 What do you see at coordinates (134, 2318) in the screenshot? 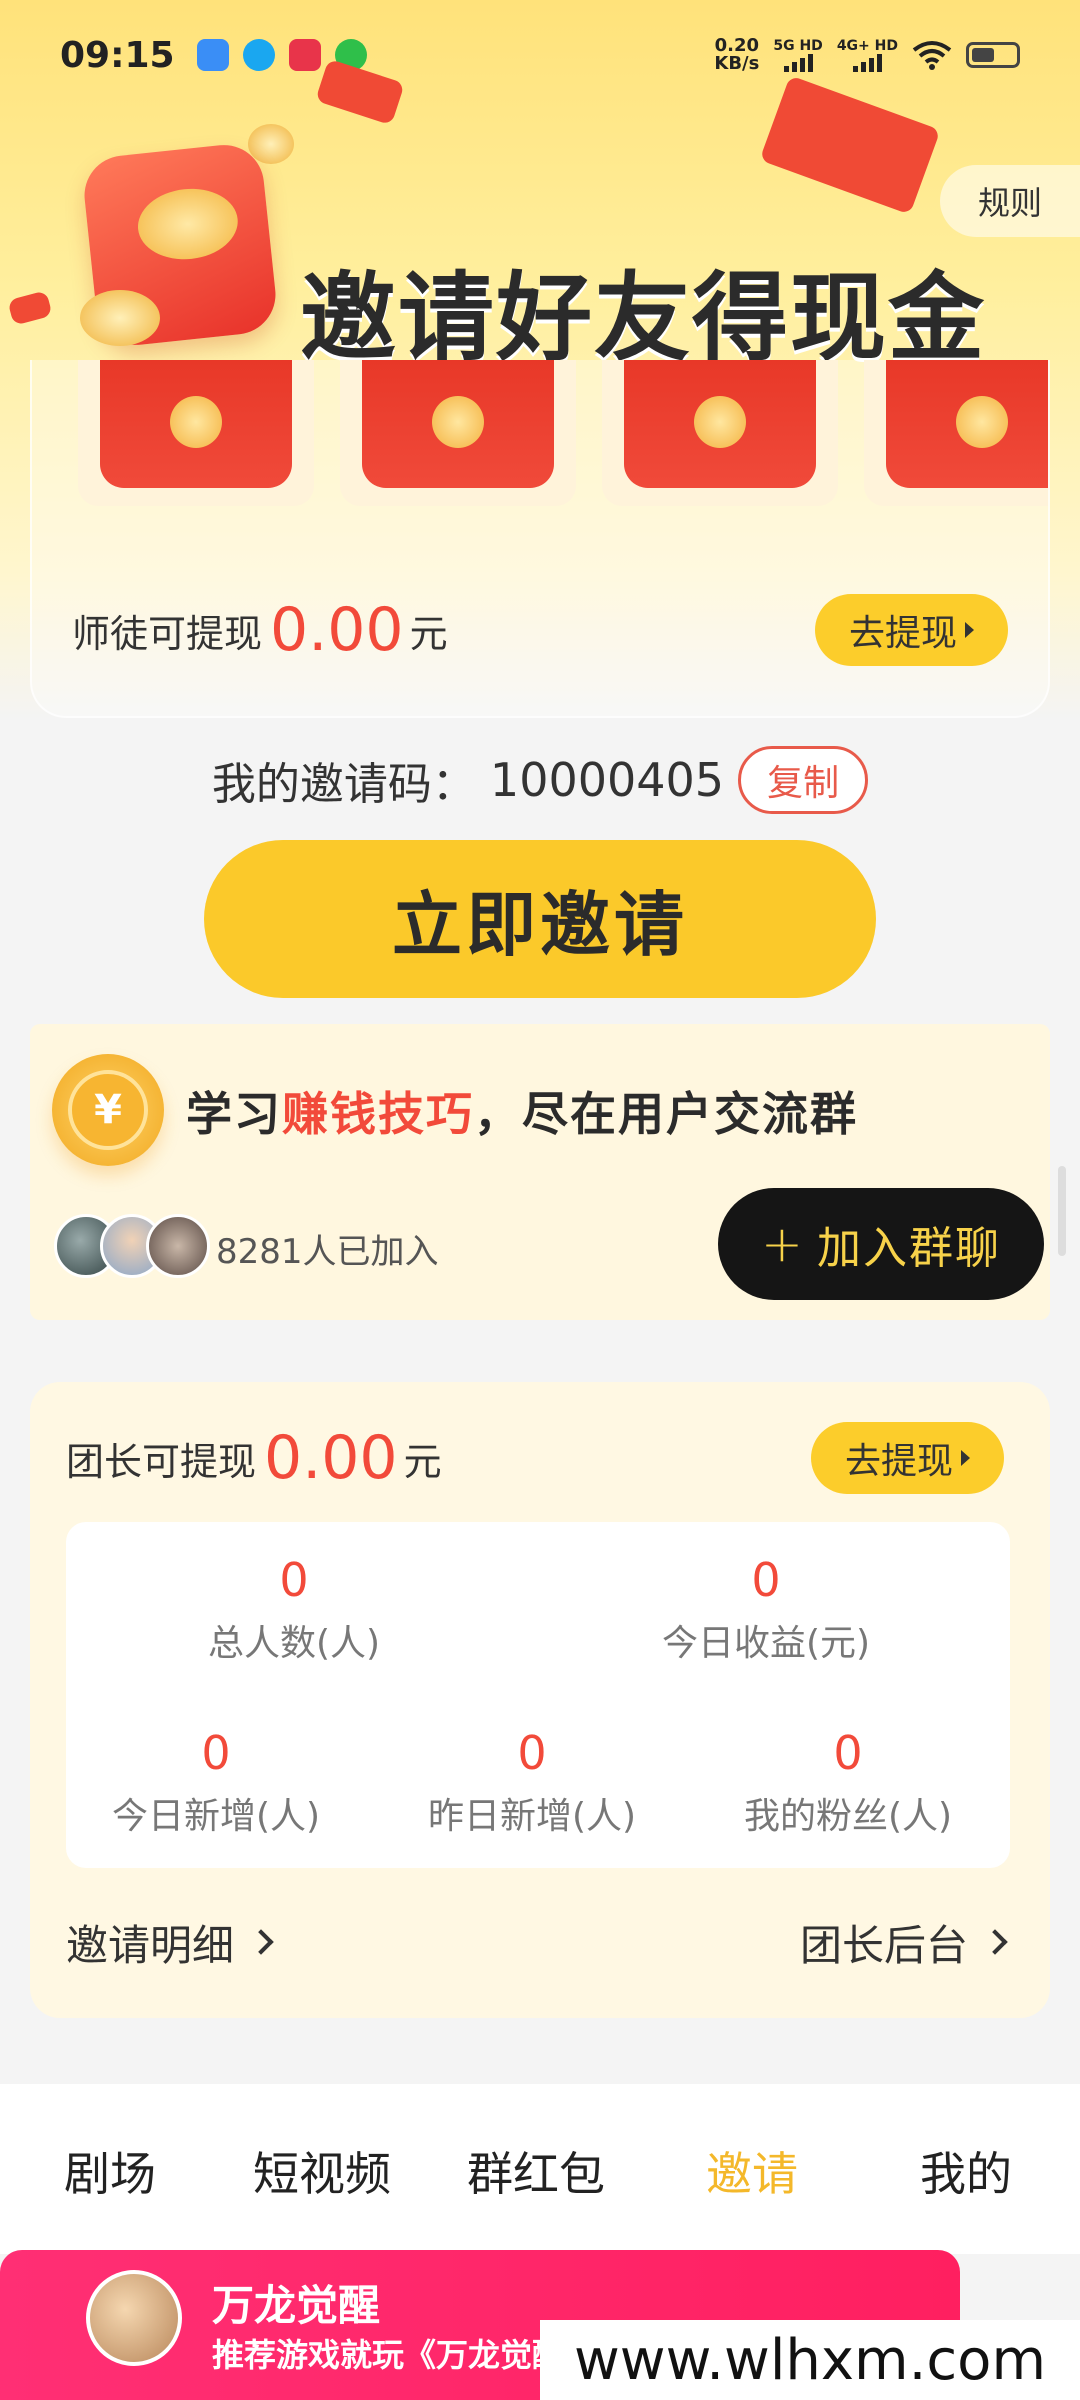
I see `game-avatar` at bounding box center [134, 2318].